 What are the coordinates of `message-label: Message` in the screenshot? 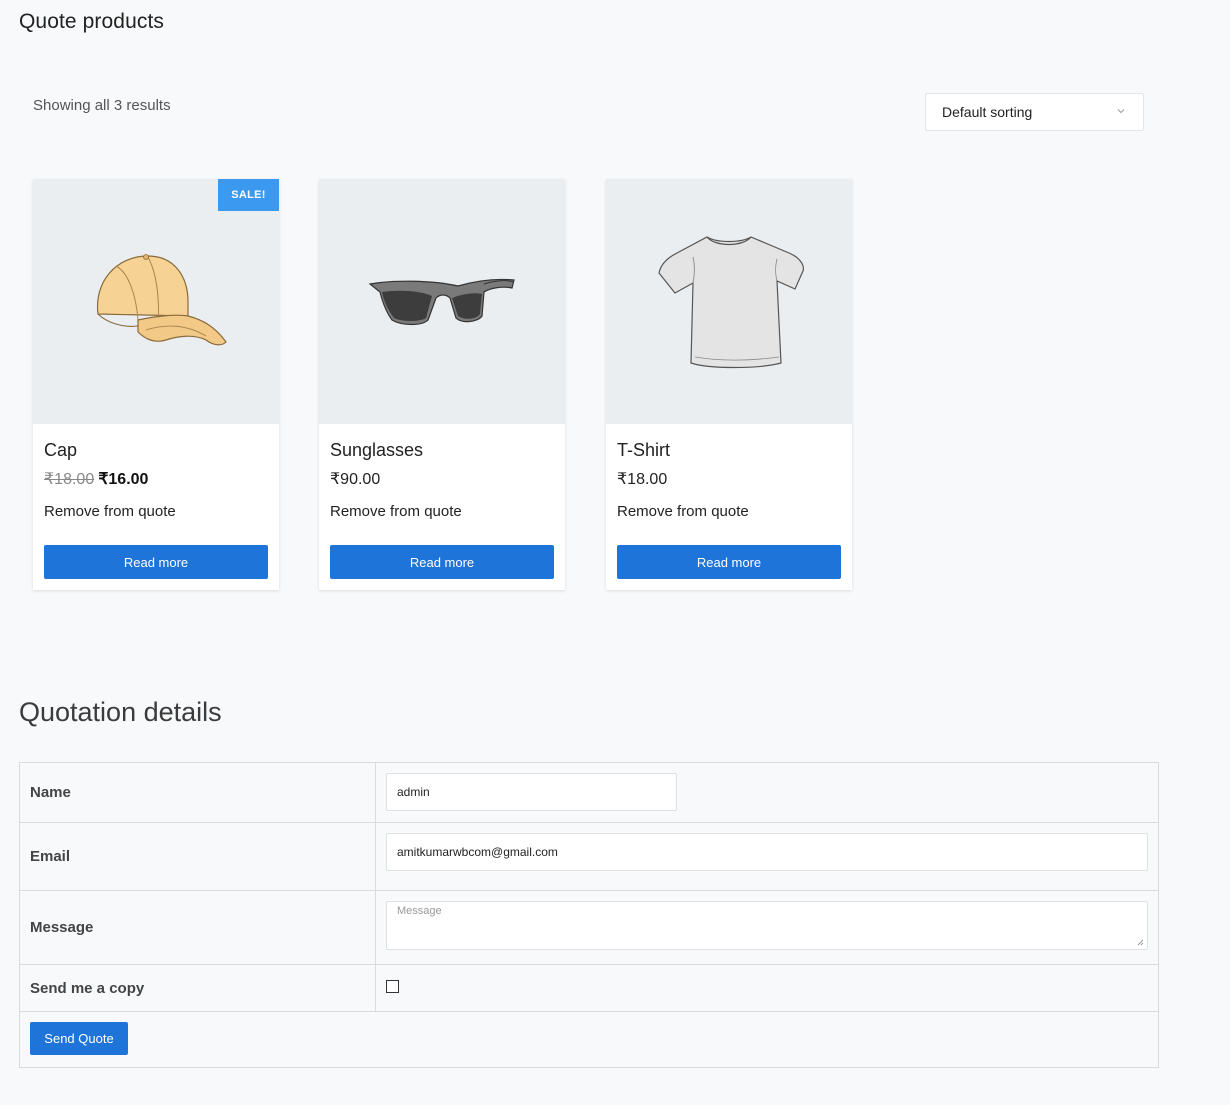 It's located at (198, 927).